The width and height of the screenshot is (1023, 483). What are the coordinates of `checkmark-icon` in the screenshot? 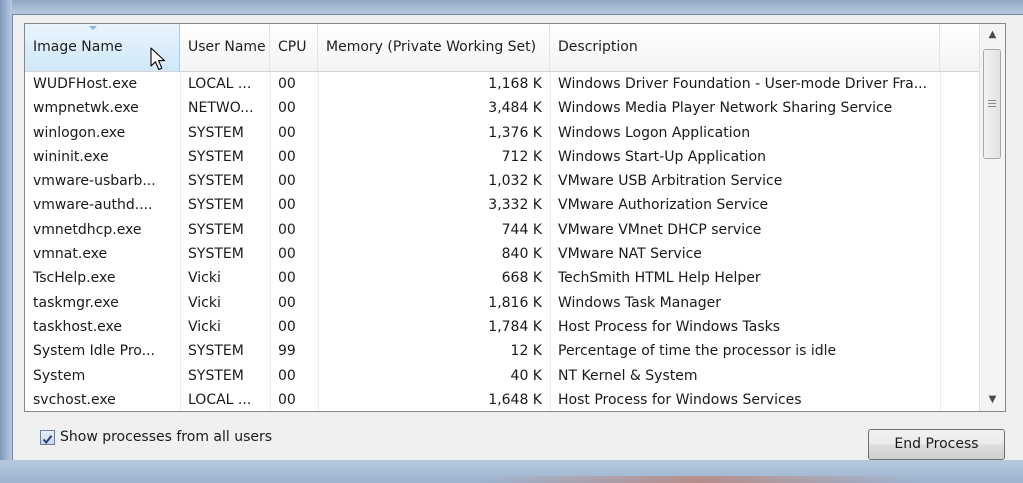 It's located at (47, 440).